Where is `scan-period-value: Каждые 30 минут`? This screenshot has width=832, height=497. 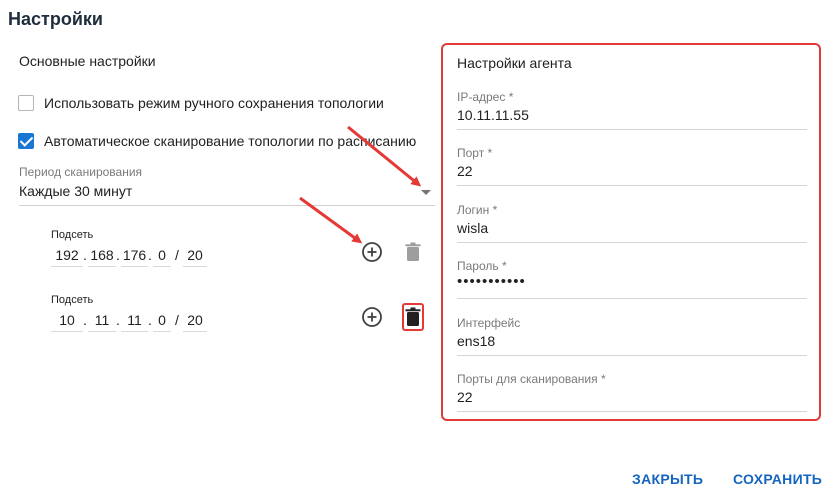
scan-period-value: Каждые 30 минут is located at coordinates (76, 191).